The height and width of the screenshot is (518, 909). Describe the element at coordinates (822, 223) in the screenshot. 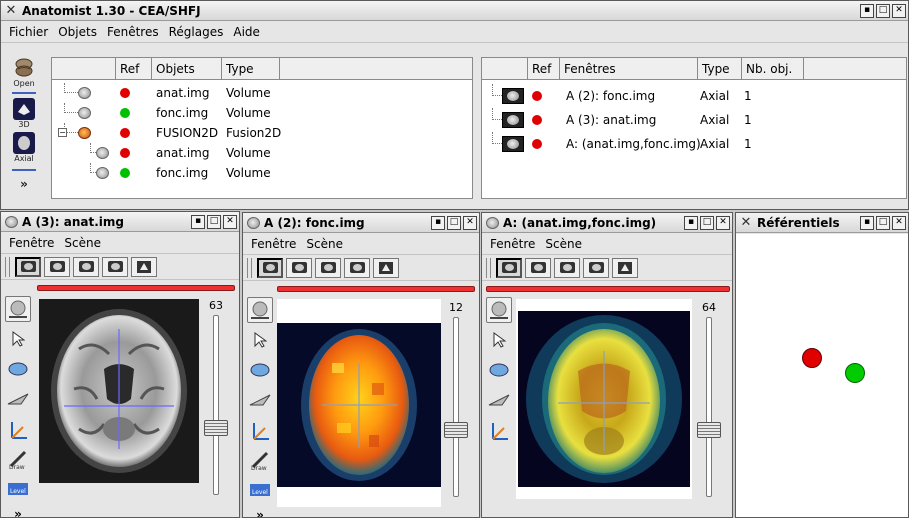

I see `referentials-titlebar: ✕ Référentiels ▪ □ ✕` at that location.